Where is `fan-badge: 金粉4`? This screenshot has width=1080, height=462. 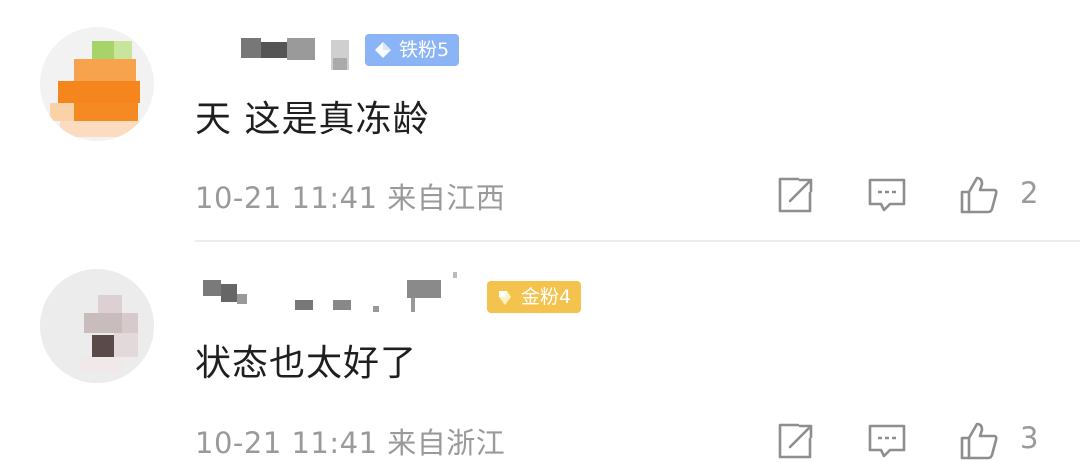 fan-badge: 金粉4 is located at coordinates (534, 297).